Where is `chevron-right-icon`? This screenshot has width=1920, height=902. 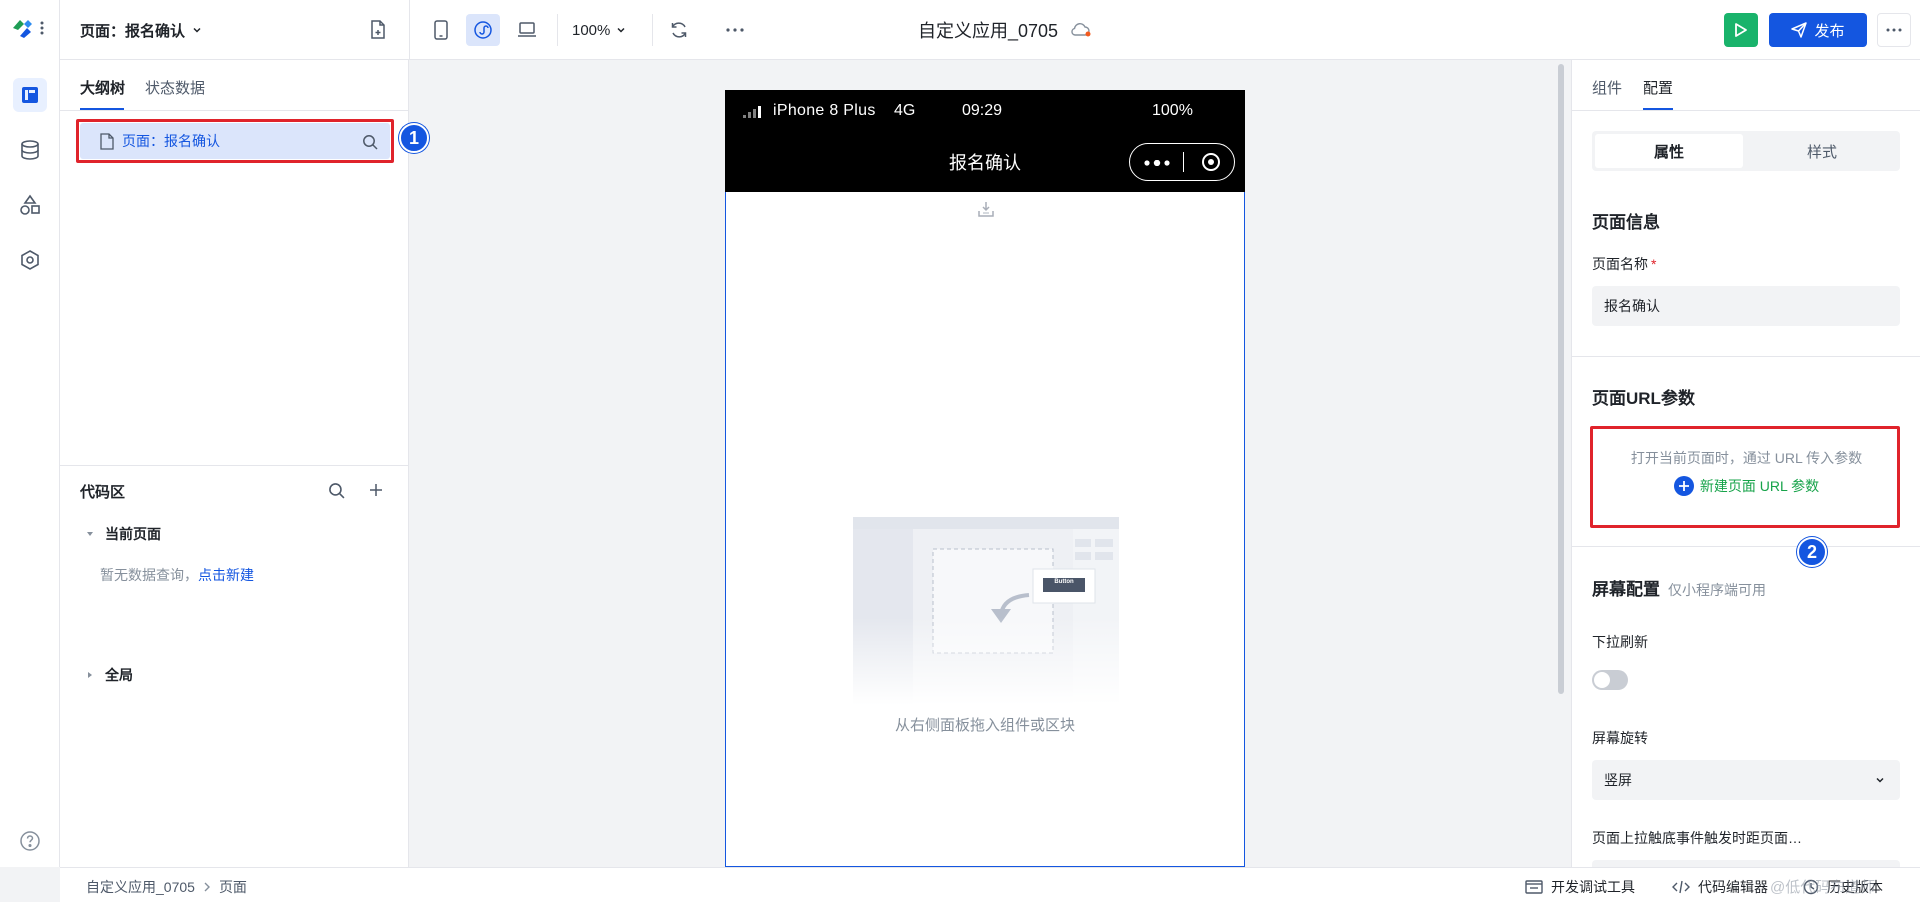
chevron-right-icon is located at coordinates (207, 887).